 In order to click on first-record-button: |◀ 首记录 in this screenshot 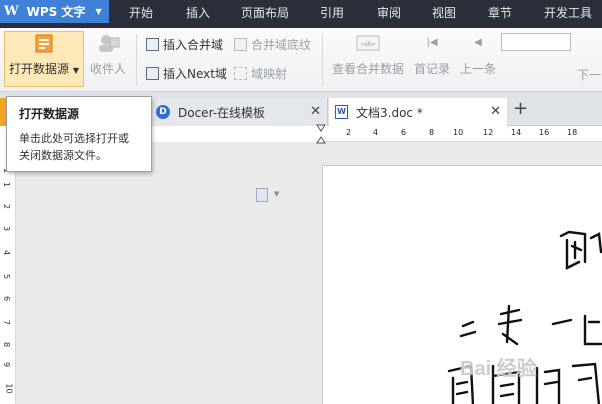, I will do `click(432, 54)`.